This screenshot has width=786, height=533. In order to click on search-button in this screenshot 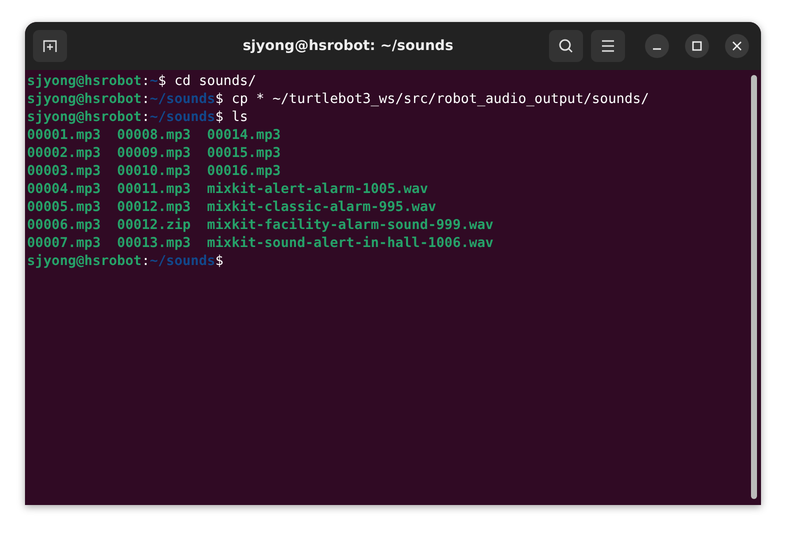, I will do `click(566, 46)`.